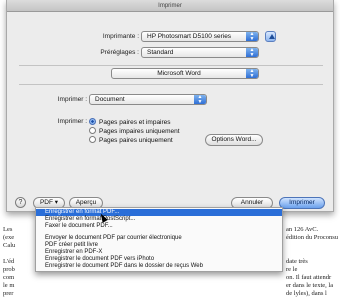  What do you see at coordinates (139, 131) in the screenshot?
I see `radio-label: Pages impaires uniquement` at bounding box center [139, 131].